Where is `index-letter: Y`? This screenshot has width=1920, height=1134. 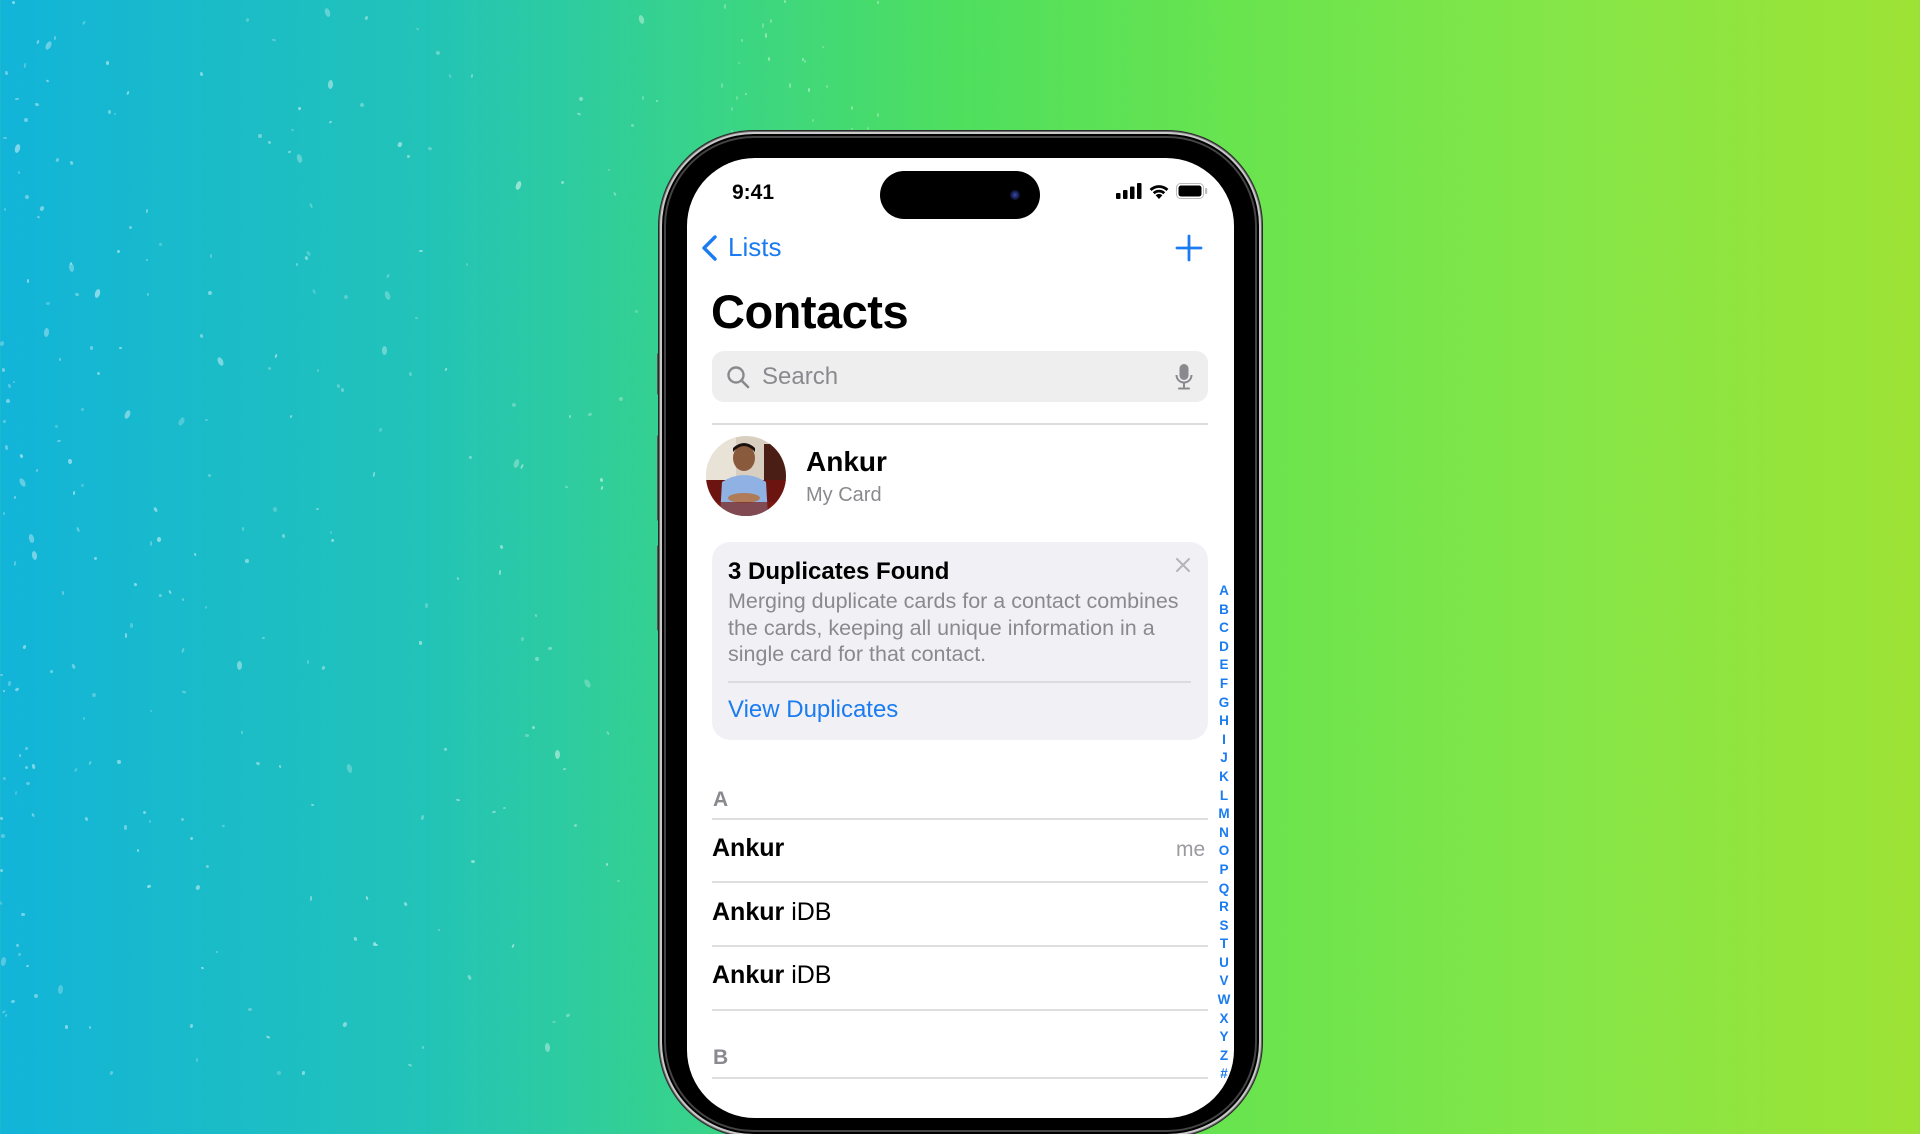
index-letter: Y is located at coordinates (1223, 1037).